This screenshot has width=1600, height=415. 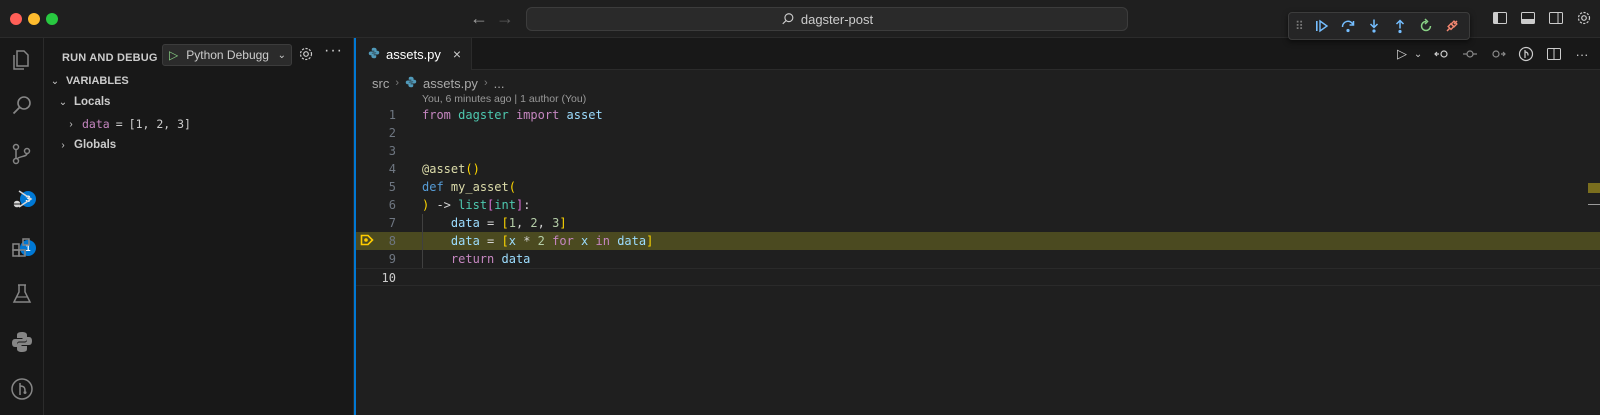 What do you see at coordinates (119, 124) in the screenshot?
I see `variable-equals: =` at bounding box center [119, 124].